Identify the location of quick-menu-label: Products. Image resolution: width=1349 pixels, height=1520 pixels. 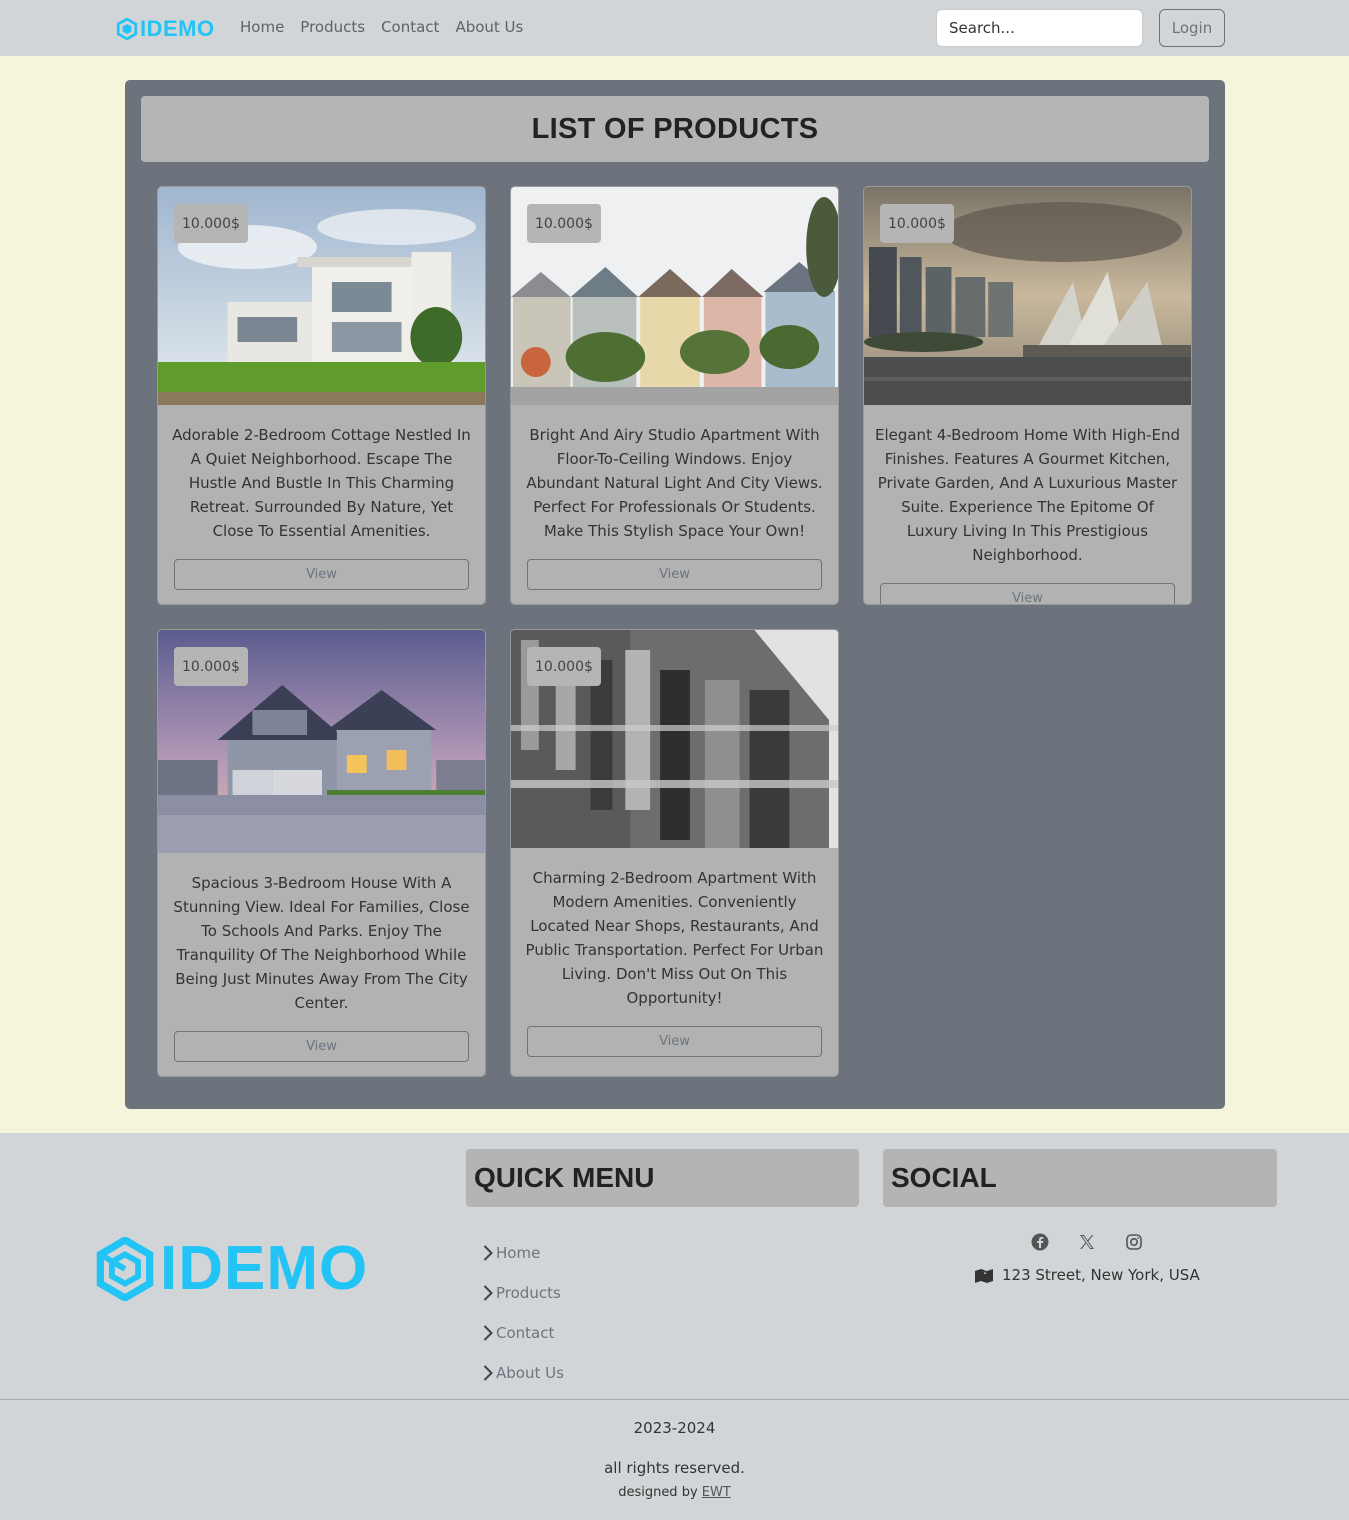
(528, 1293).